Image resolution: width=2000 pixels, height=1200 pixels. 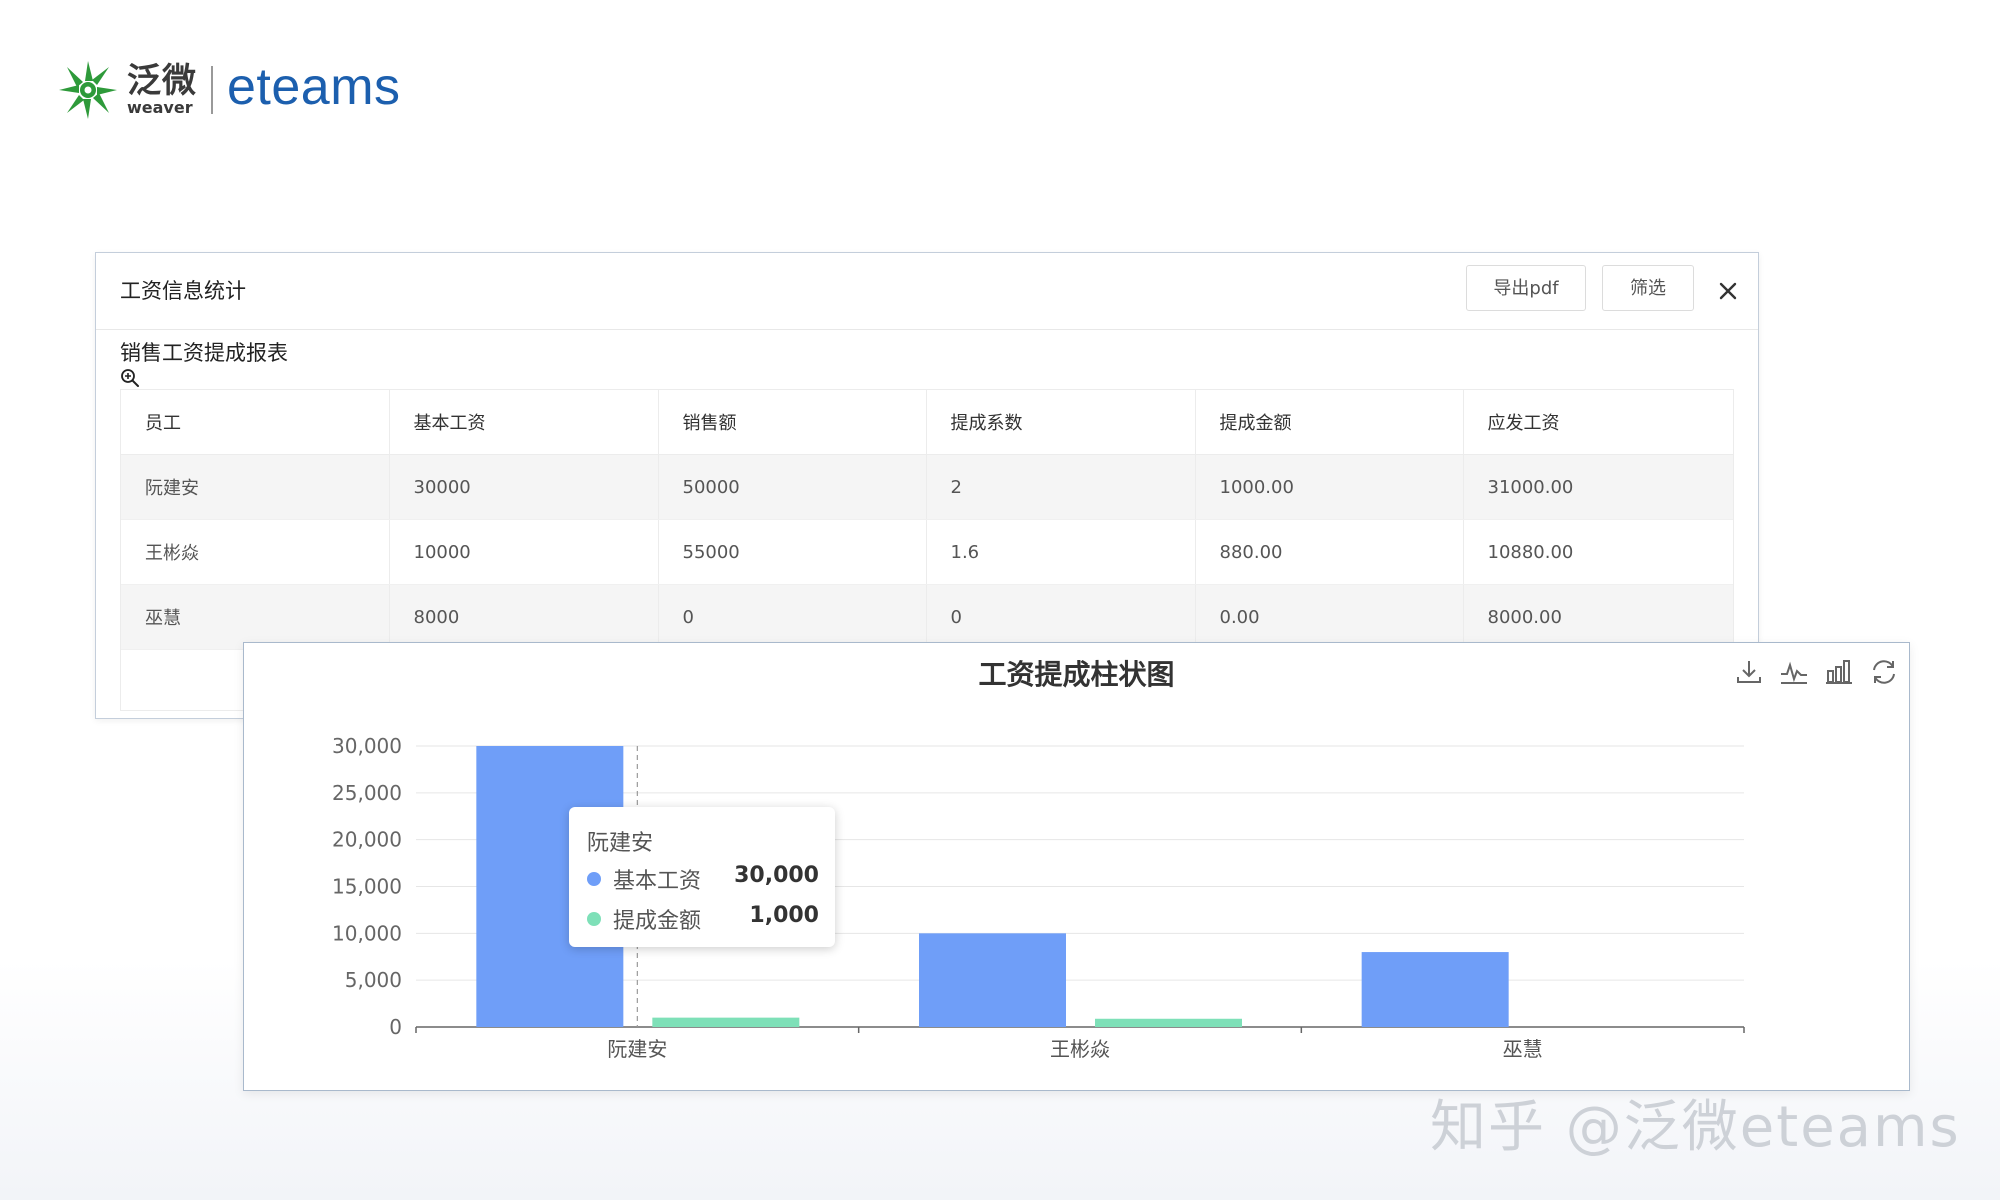 What do you see at coordinates (395, 1027) in the screenshot?
I see `y-tick-label: 0` at bounding box center [395, 1027].